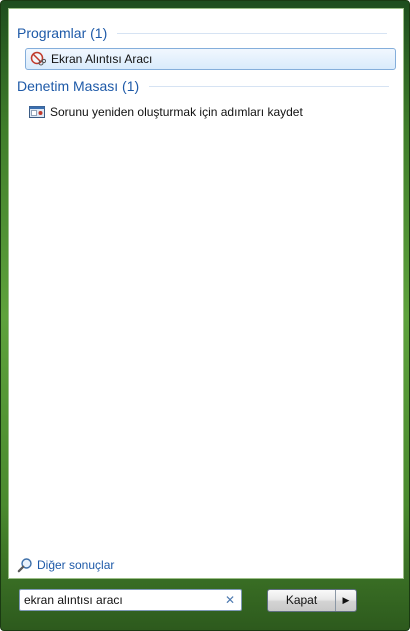 The image size is (410, 631). What do you see at coordinates (37, 112) in the screenshot?
I see `steps-recorder-icon` at bounding box center [37, 112].